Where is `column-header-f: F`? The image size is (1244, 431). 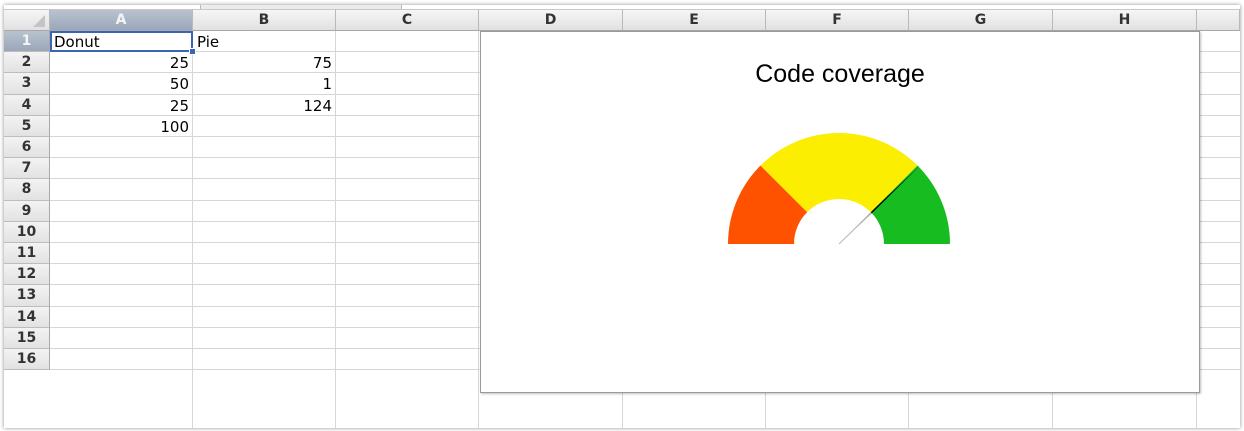
column-header-f: F is located at coordinates (837, 20).